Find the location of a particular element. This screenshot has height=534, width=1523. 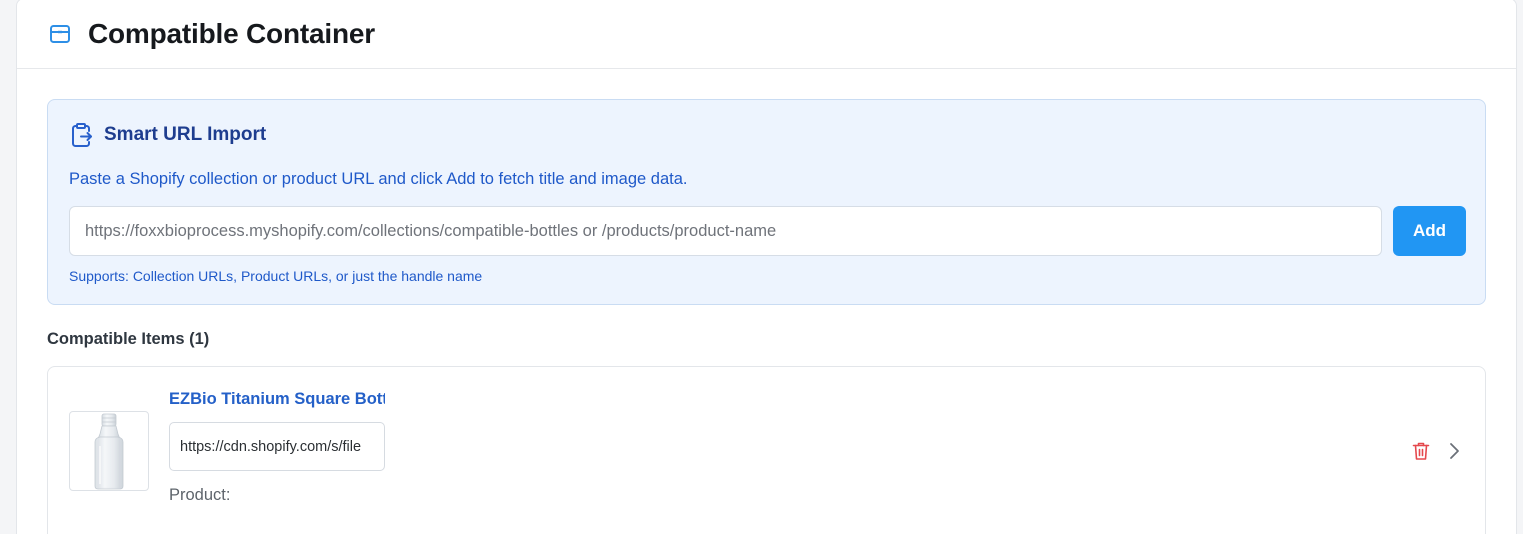

compatible-items-heading: Compatible Items (1) is located at coordinates (128, 339).